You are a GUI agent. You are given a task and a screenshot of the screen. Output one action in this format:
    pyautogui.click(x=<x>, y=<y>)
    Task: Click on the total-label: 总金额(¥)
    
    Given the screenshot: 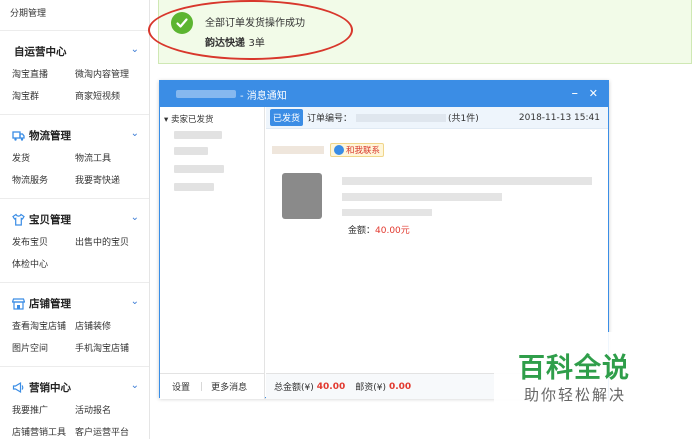 What is the action you would take?
    pyautogui.click(x=294, y=388)
    